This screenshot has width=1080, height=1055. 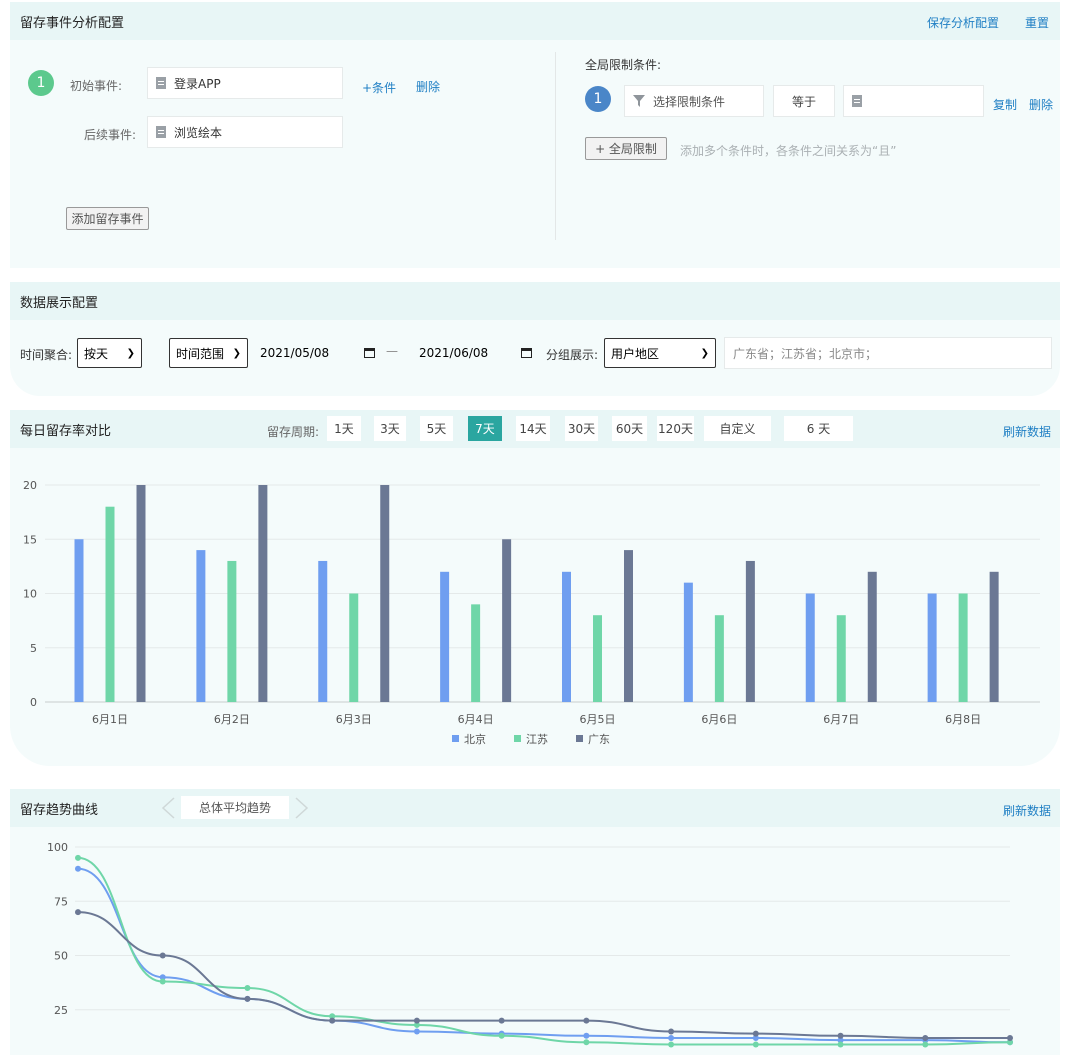 I want to click on custom-days-input: 6 天, so click(x=818, y=428).